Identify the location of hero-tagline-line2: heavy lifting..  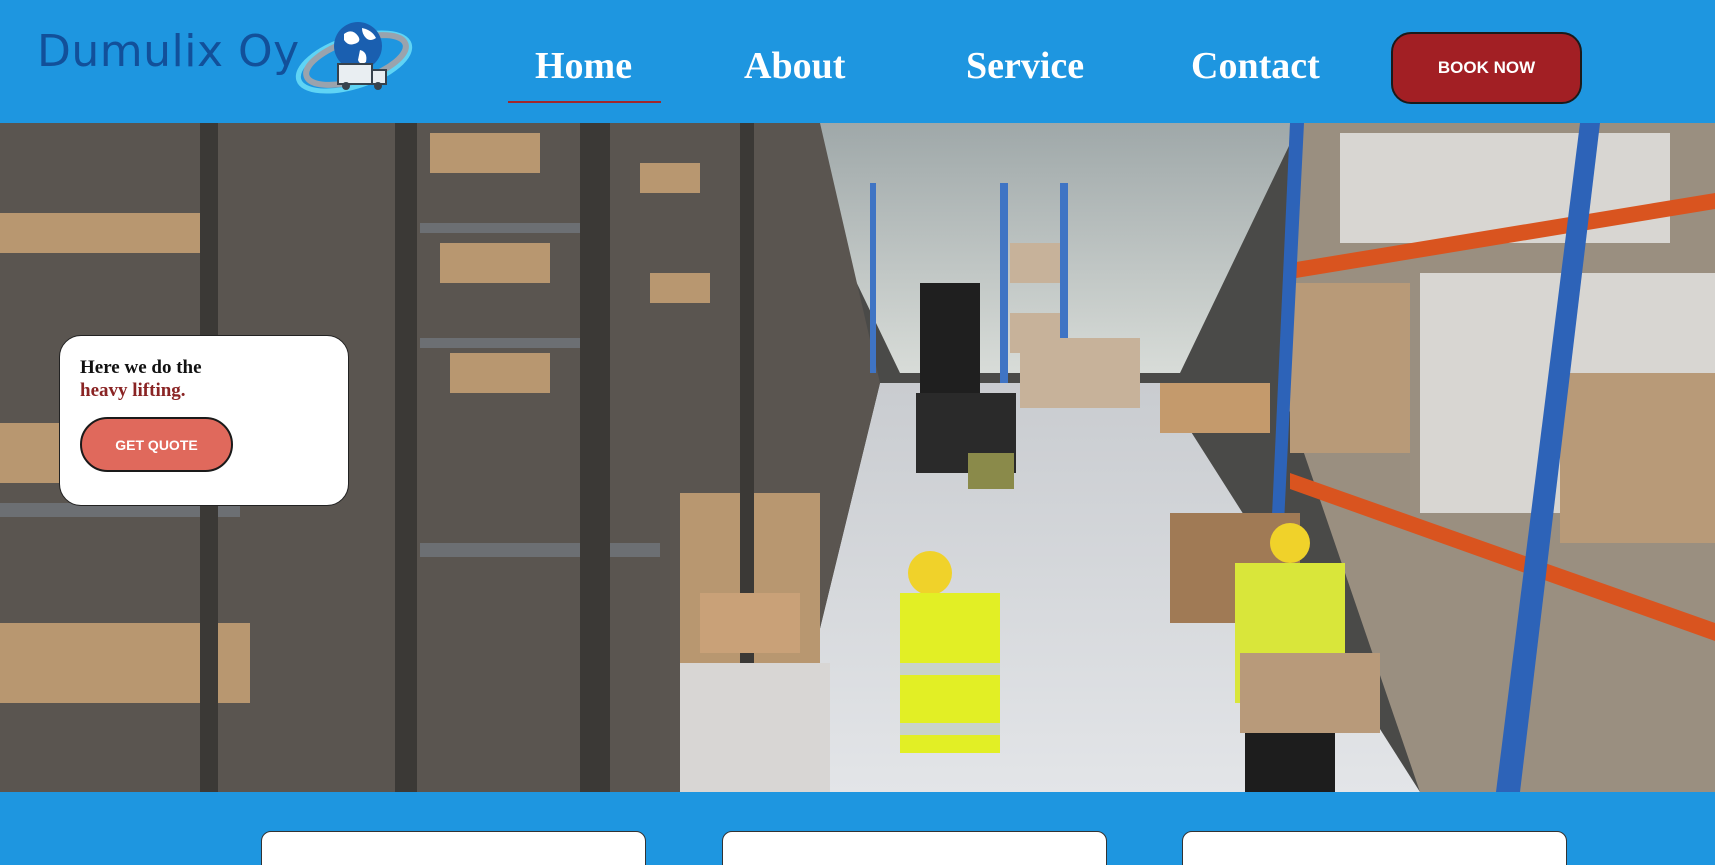
(133, 390).